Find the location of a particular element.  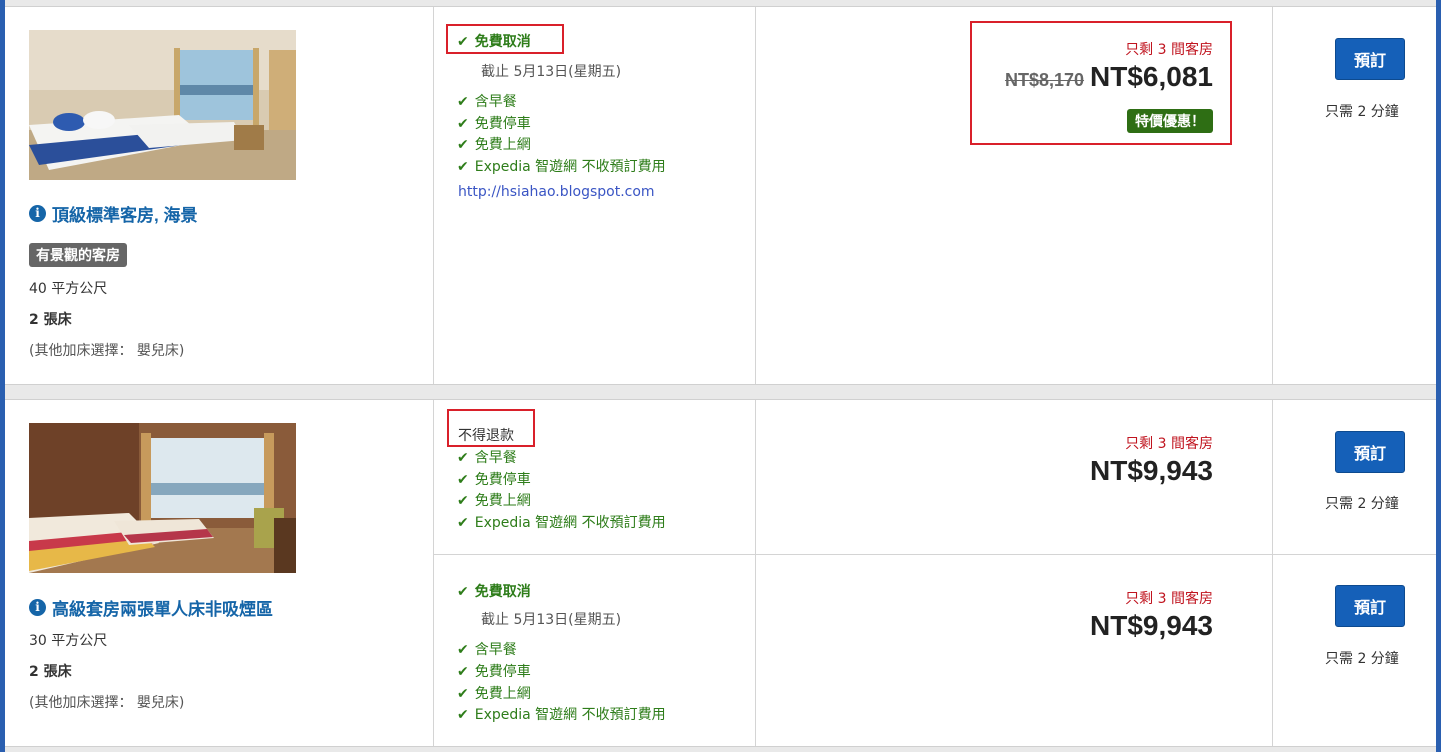

rate-divider is located at coordinates (934, 554).